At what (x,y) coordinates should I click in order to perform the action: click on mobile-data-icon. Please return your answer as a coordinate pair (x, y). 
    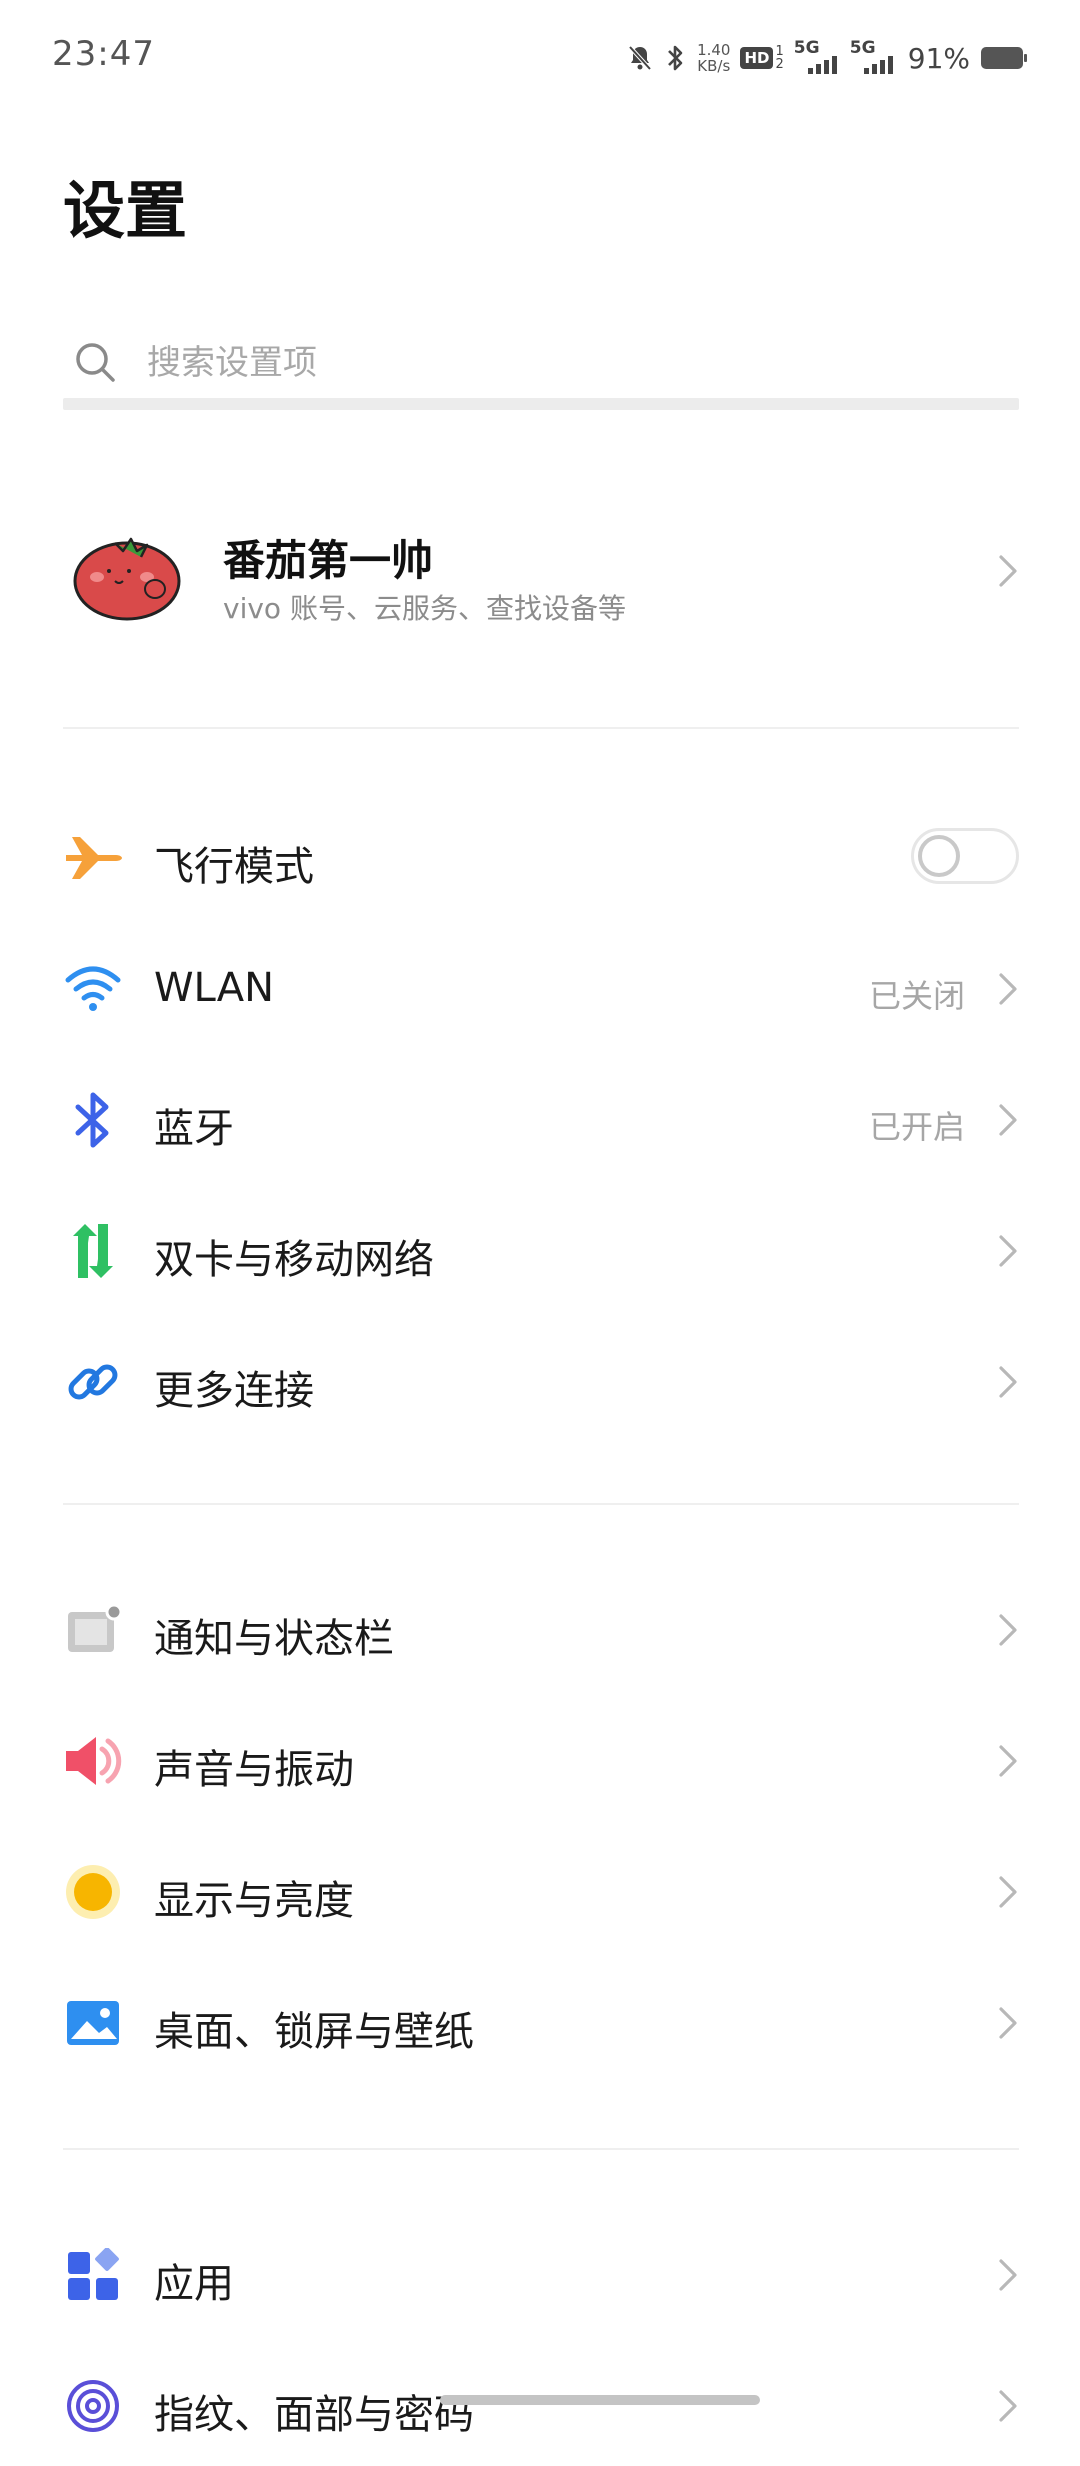
    Looking at the image, I should click on (93, 1251).